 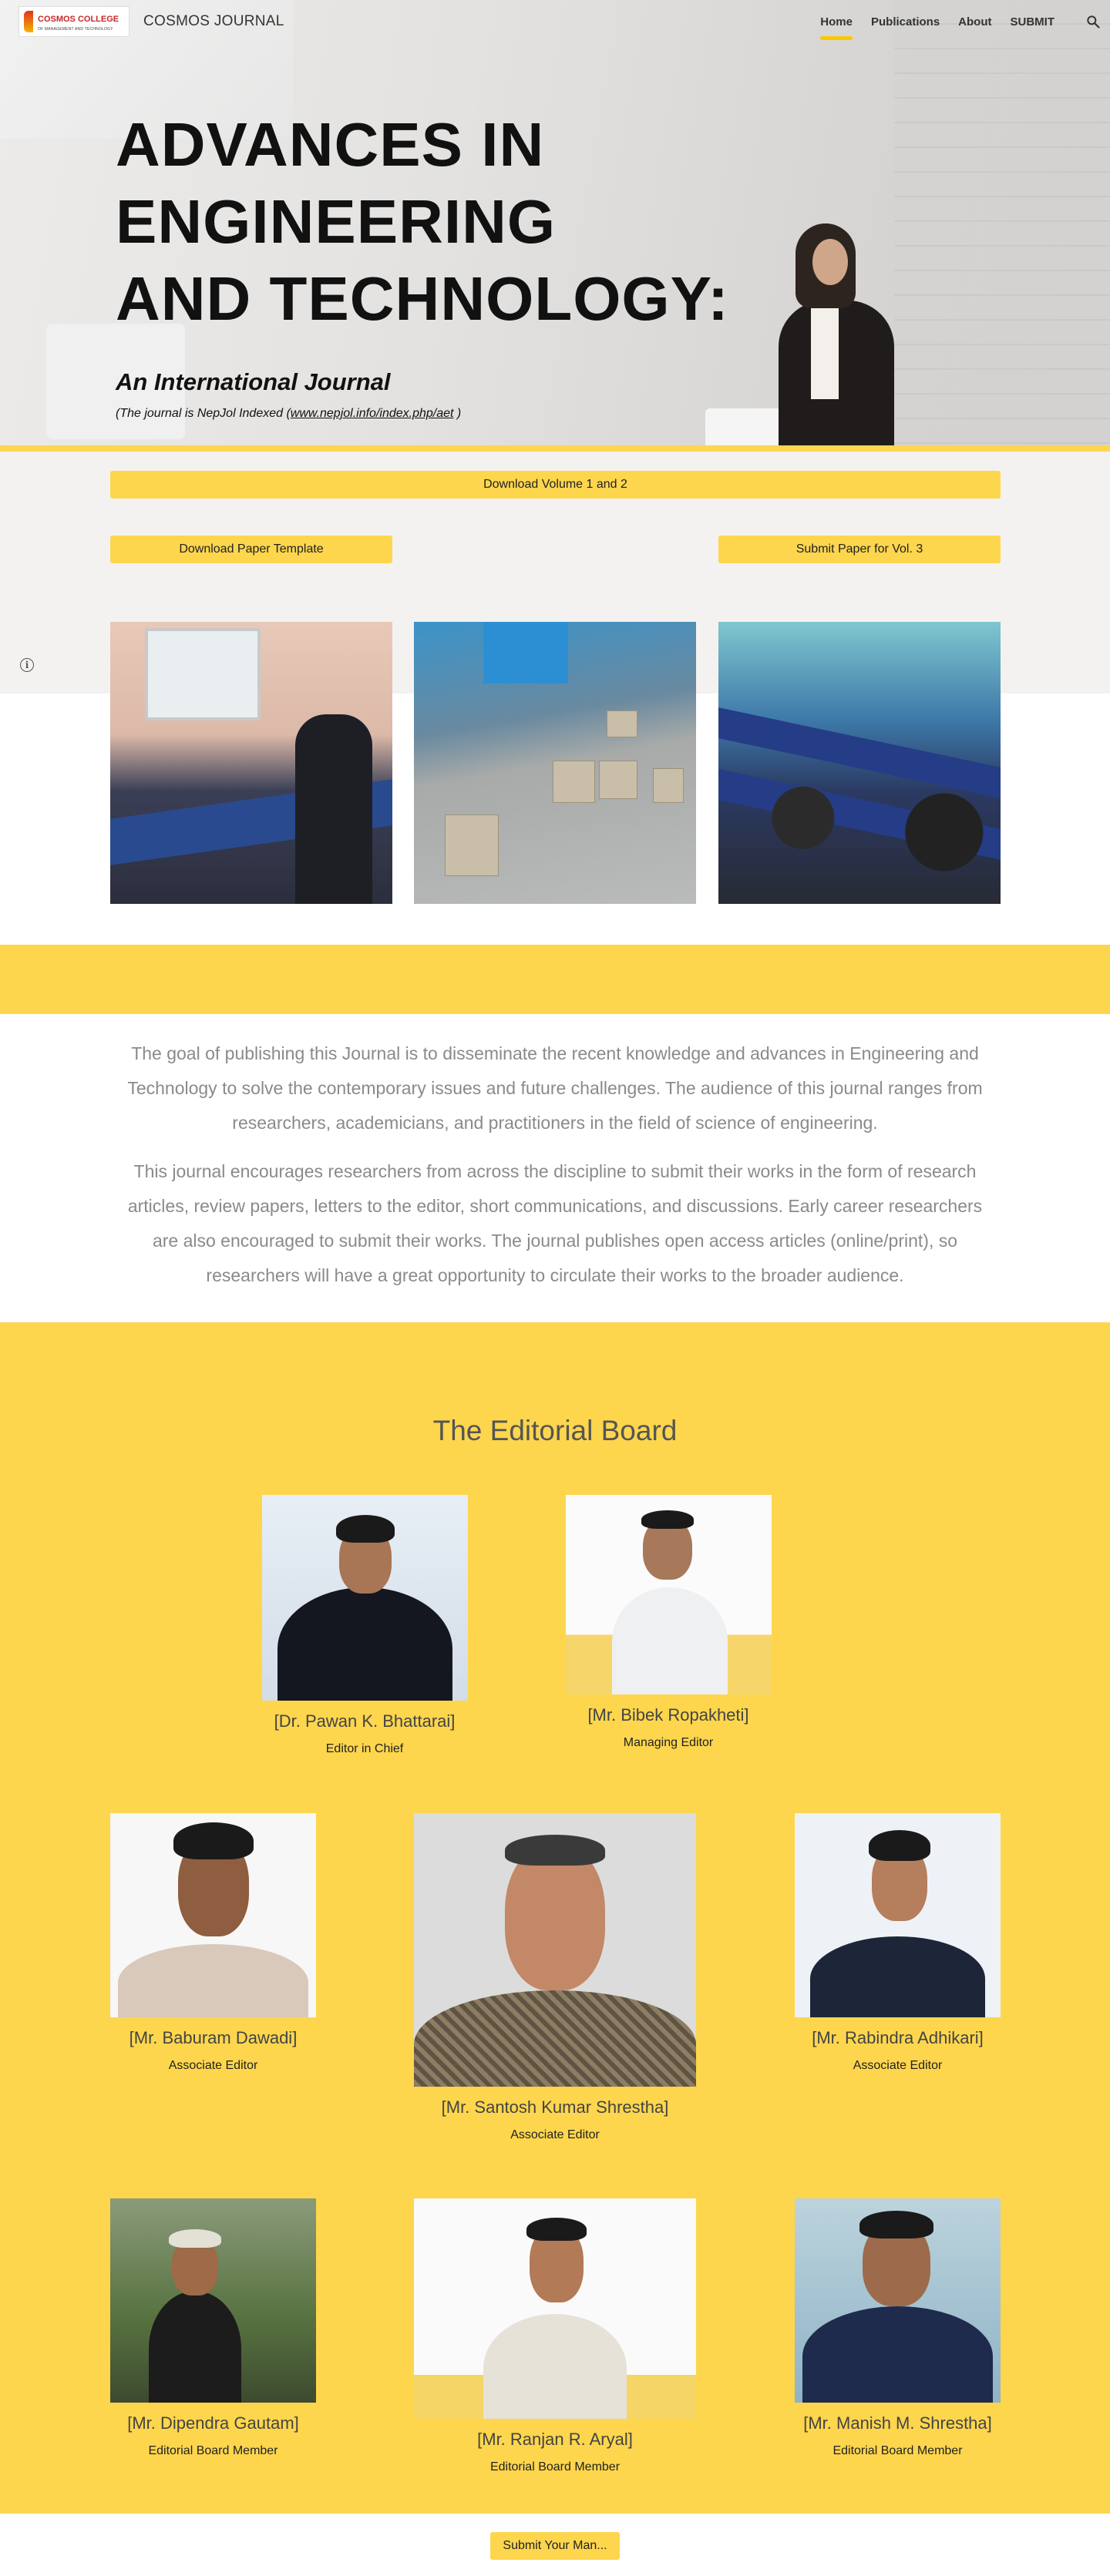 What do you see at coordinates (555, 763) in the screenshot?
I see `concrete-samples-photo` at bounding box center [555, 763].